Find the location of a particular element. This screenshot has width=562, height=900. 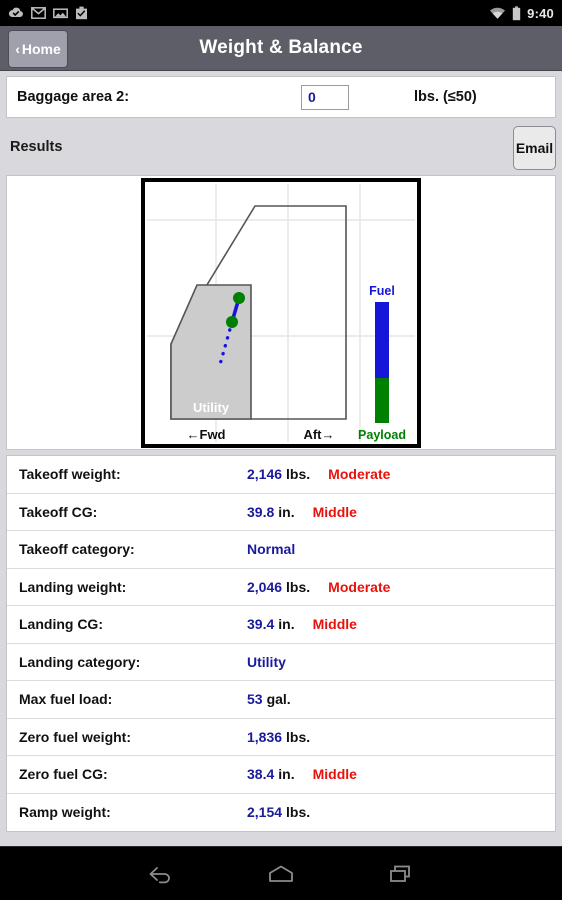

row-label: Takeoff weight: is located at coordinates (70, 474).